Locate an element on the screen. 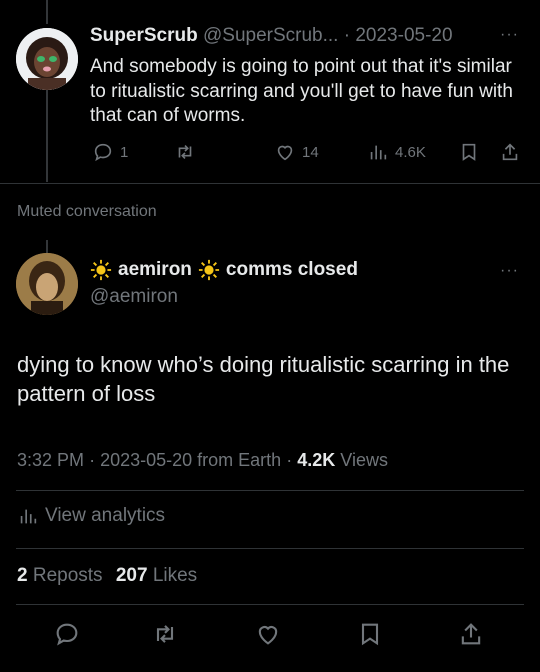  tweet-header: SuperScrub @SuperScrub... · 2023-05-20 is located at coordinates (271, 36).